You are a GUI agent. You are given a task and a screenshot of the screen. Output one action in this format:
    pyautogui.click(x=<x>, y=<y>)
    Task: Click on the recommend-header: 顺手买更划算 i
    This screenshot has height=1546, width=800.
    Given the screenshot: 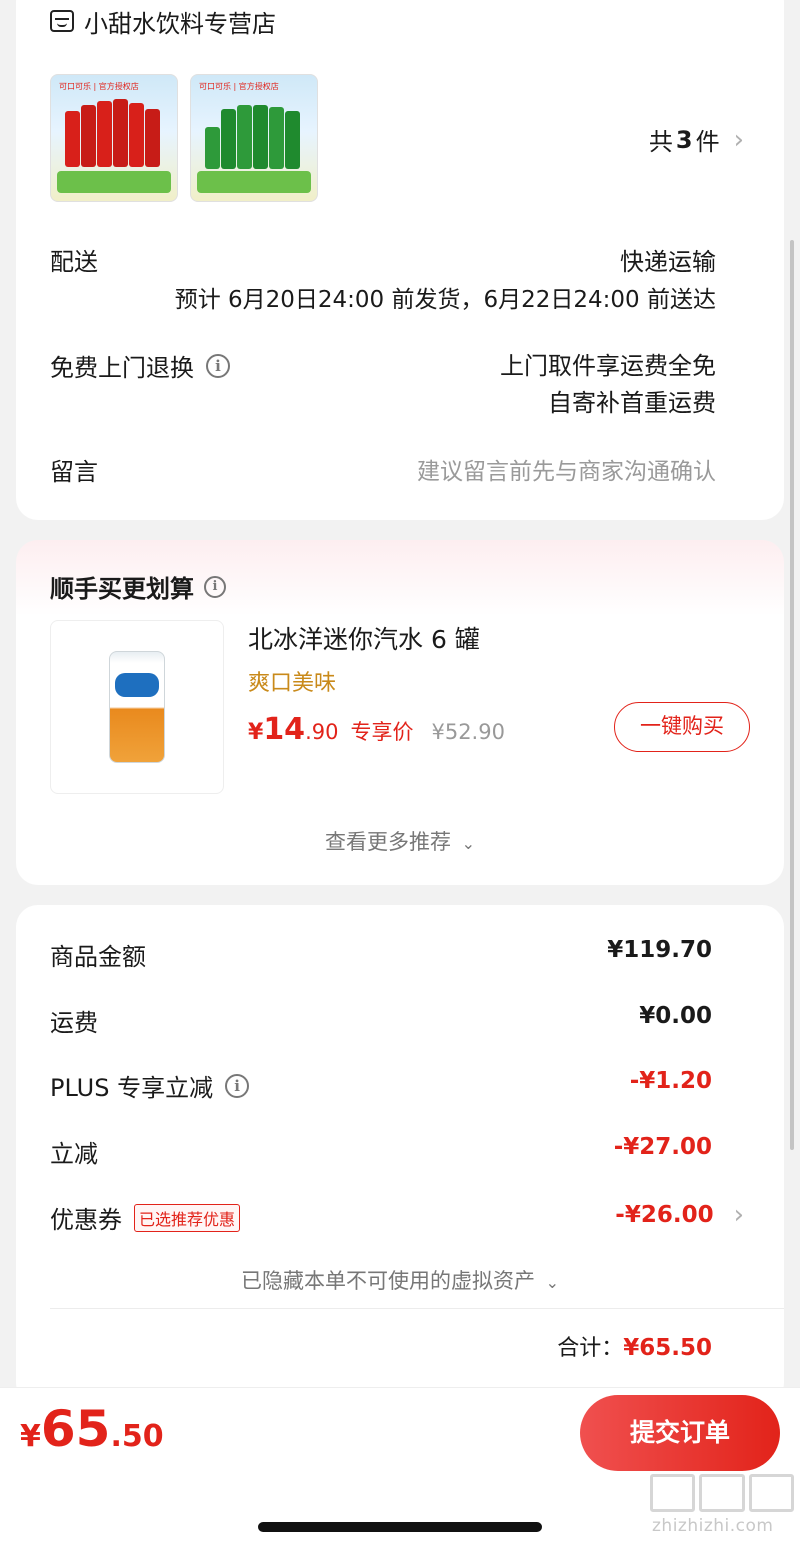 What is the action you would take?
    pyautogui.click(x=138, y=586)
    